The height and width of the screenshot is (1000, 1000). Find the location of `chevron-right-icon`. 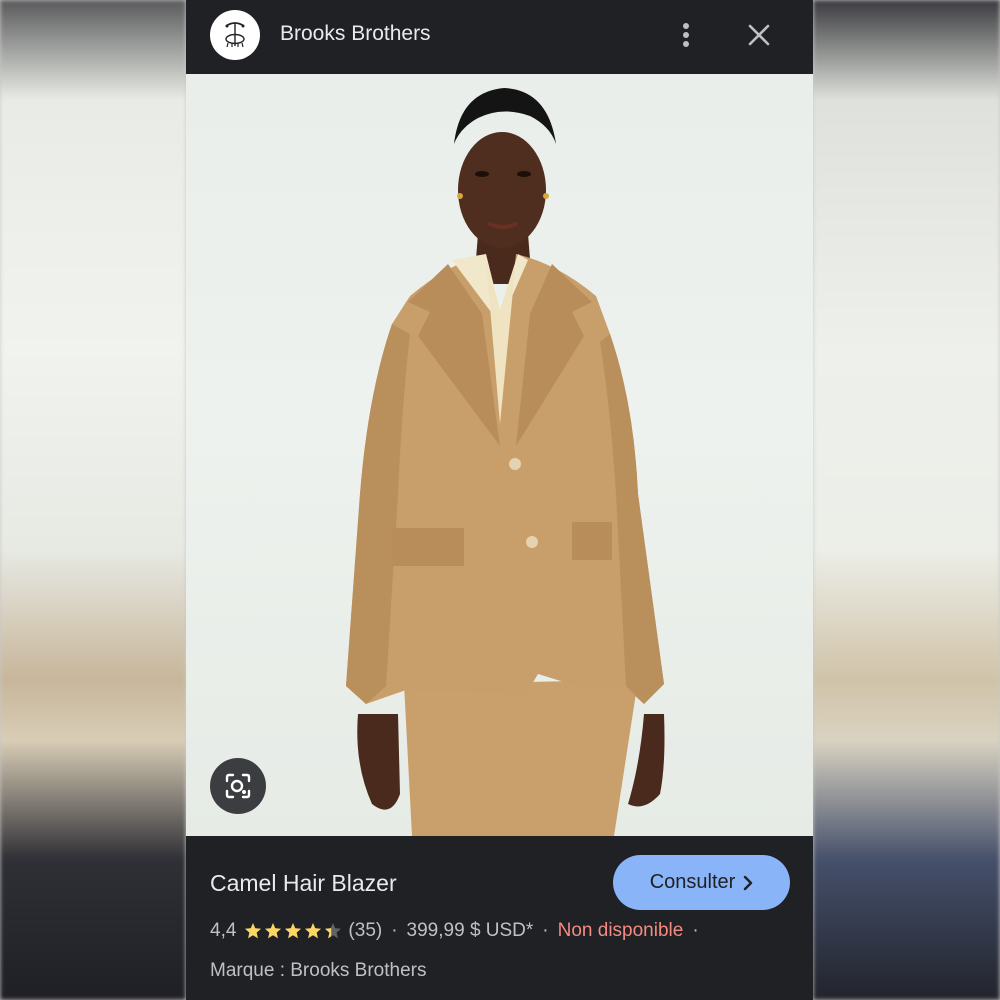

chevron-right-icon is located at coordinates (748, 882).